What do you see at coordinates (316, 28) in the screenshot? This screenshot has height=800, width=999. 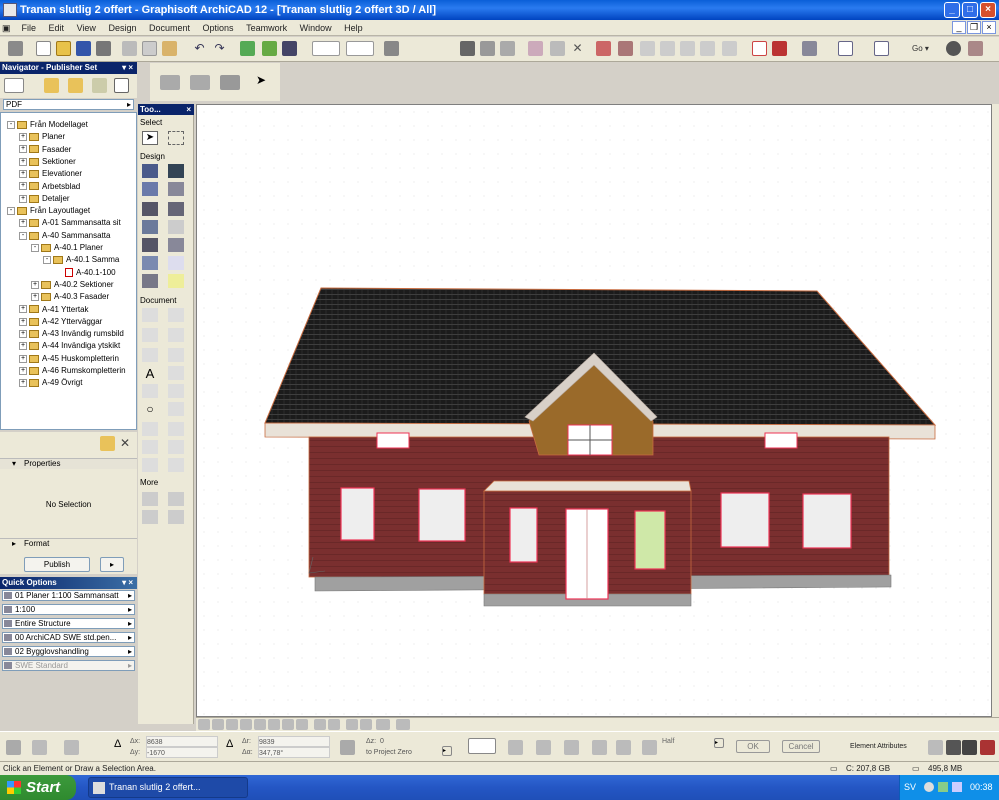 I see `menu-window: Window` at bounding box center [316, 28].